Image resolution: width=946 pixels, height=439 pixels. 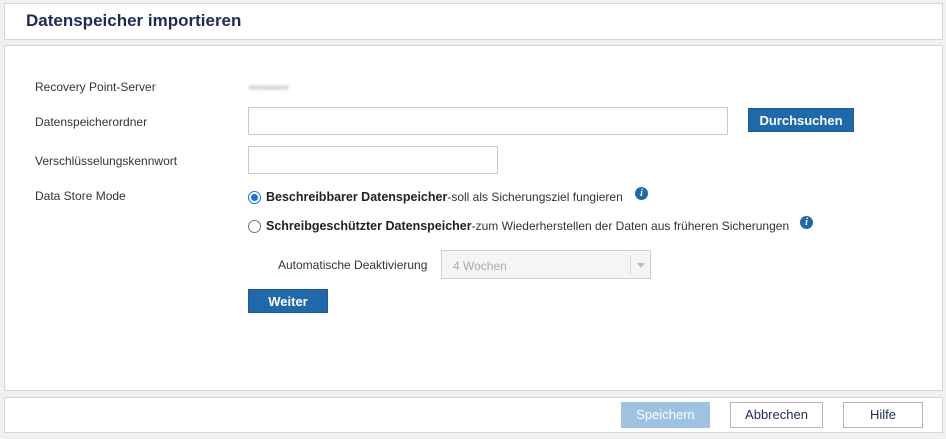 What do you see at coordinates (254, 197) in the screenshot?
I see `writable-radio` at bounding box center [254, 197].